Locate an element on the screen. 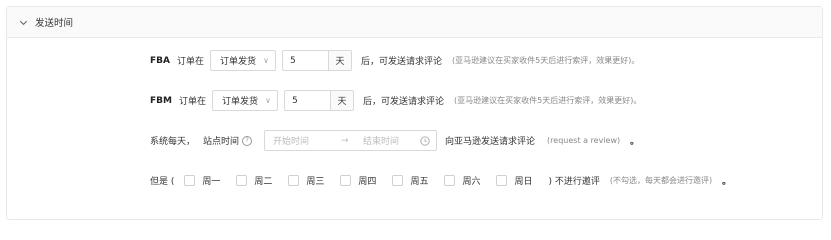  weekday-option-wed: 周三 is located at coordinates (306, 180).